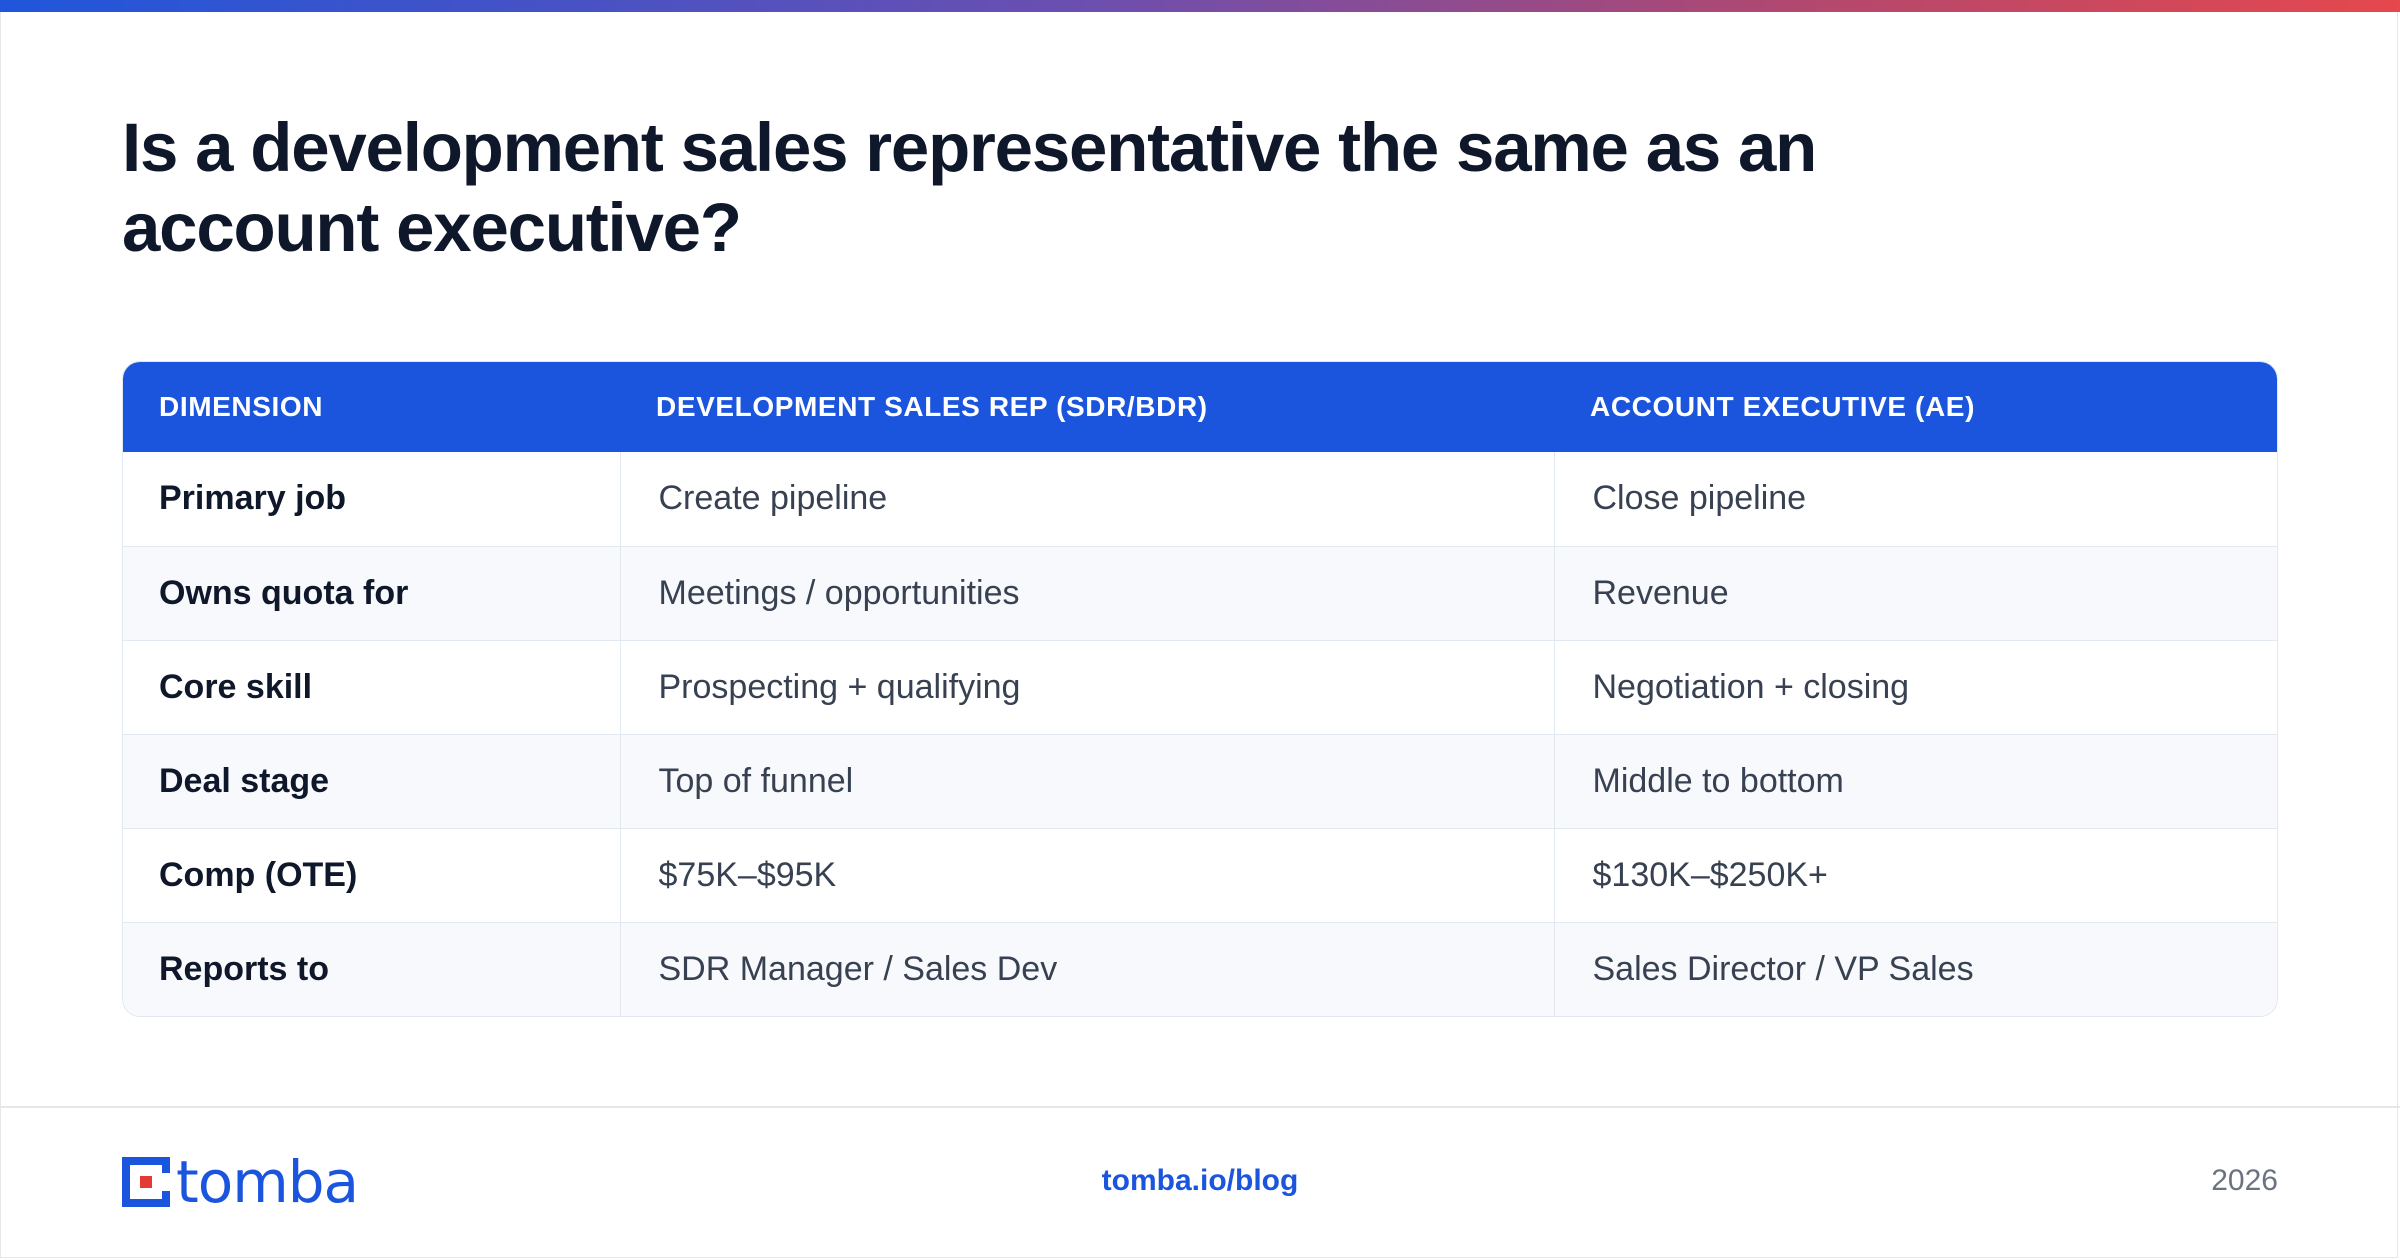  Describe the element at coordinates (1086, 593) in the screenshot. I see `row-sdr-value: Meetings / opportunities` at that location.